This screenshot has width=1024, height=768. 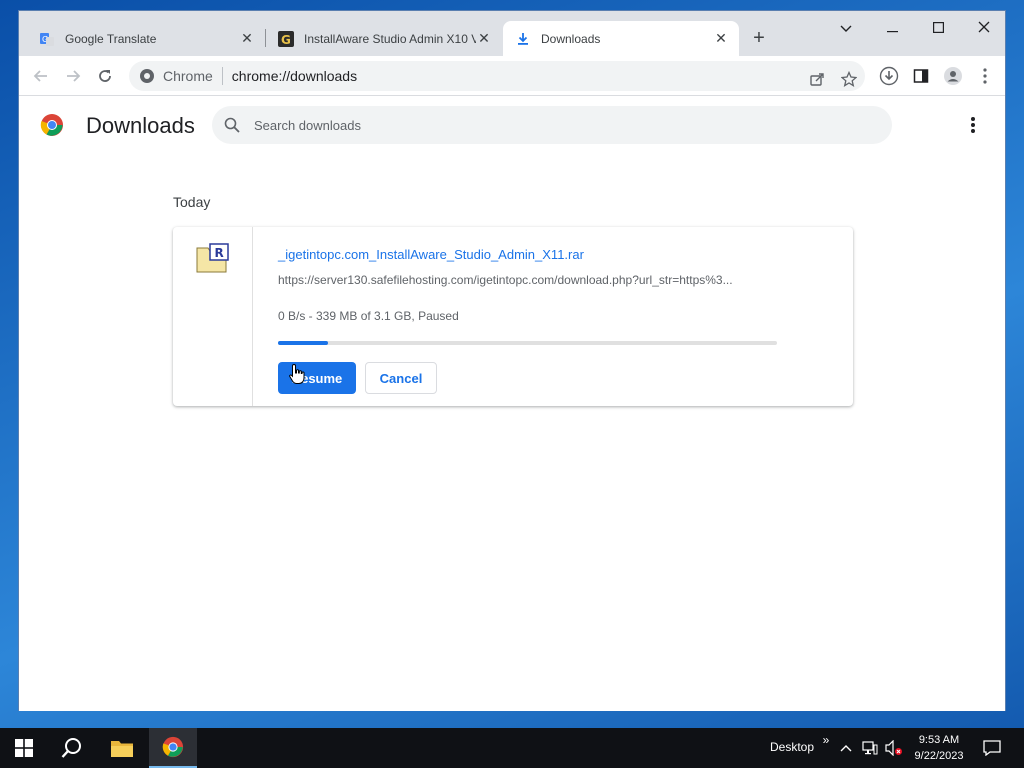 I want to click on side-panel-icon, so click(x=921, y=76).